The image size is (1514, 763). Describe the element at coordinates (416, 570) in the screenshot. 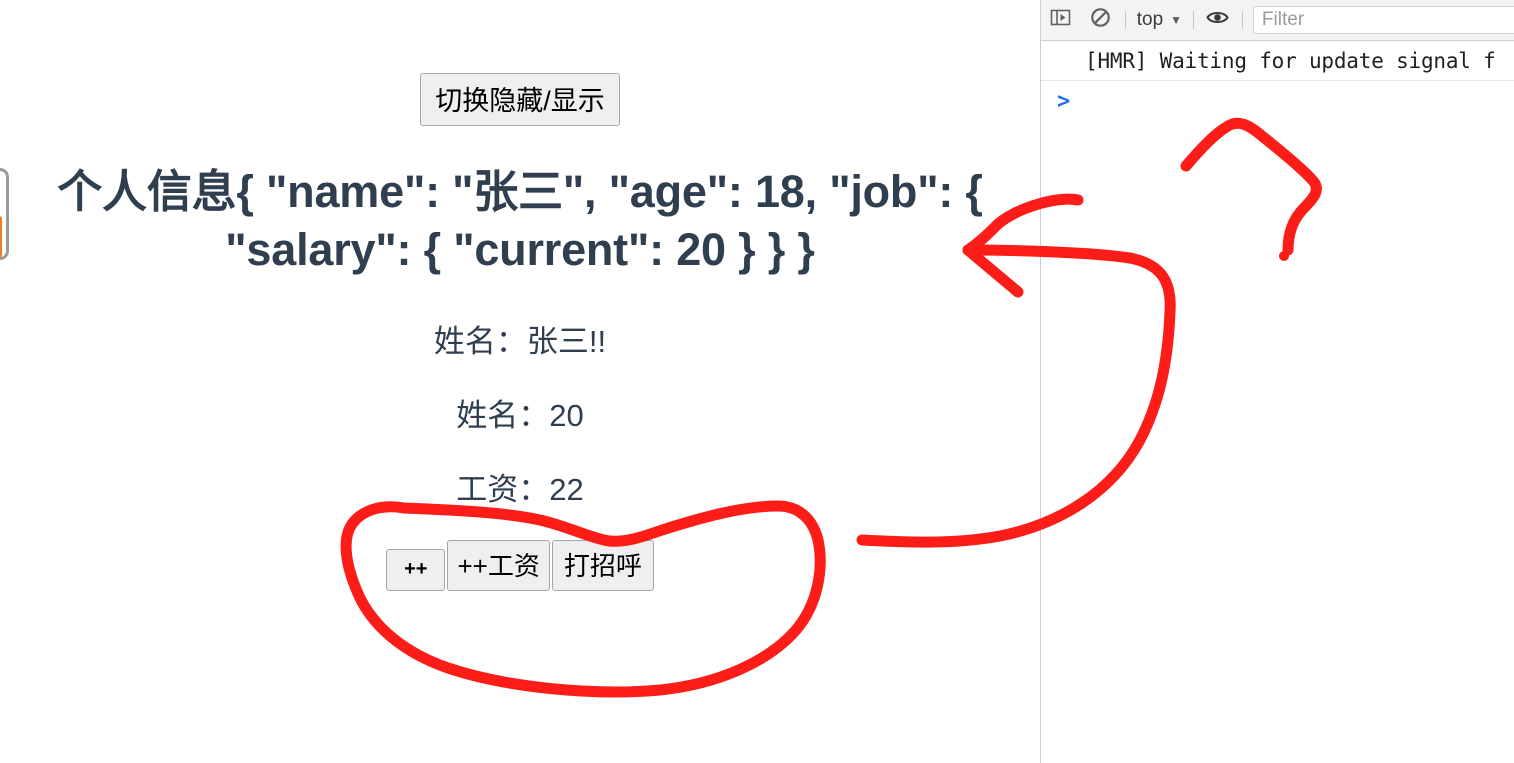

I see `increment-button: ++` at that location.